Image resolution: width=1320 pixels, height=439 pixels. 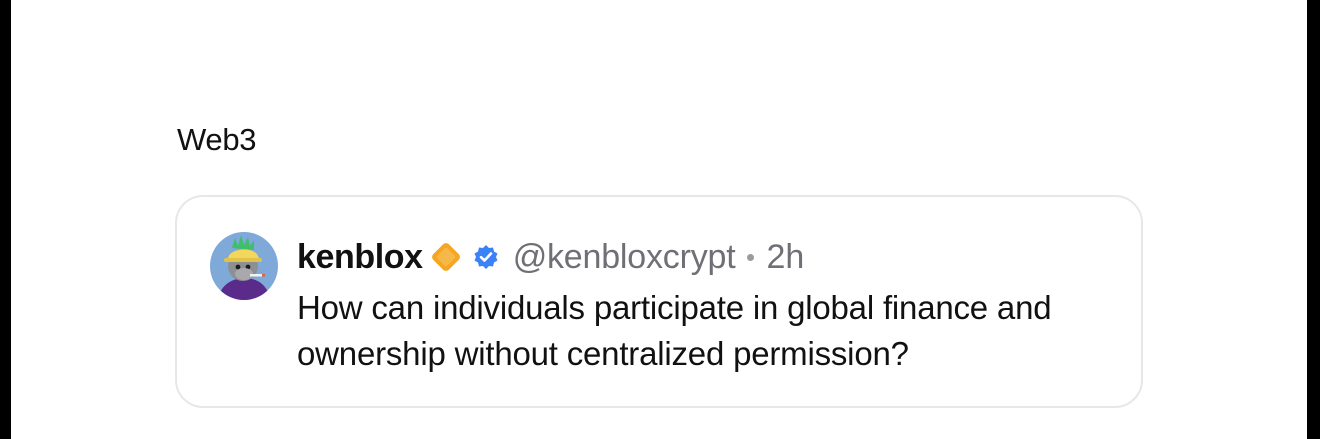 I want to click on ape-avatar-icon, so click(x=244, y=266).